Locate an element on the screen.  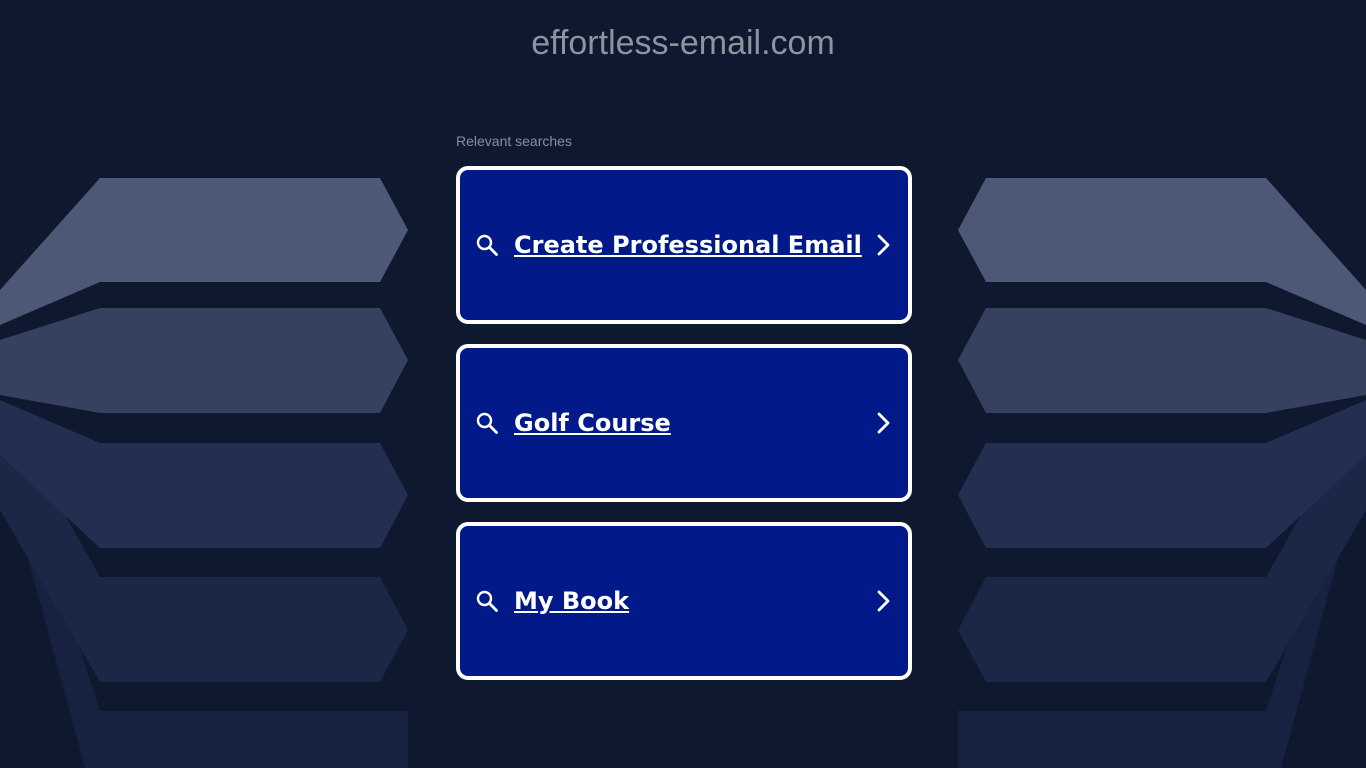
search-result-create-professional-email: Create Professional Email is located at coordinates (684, 245).